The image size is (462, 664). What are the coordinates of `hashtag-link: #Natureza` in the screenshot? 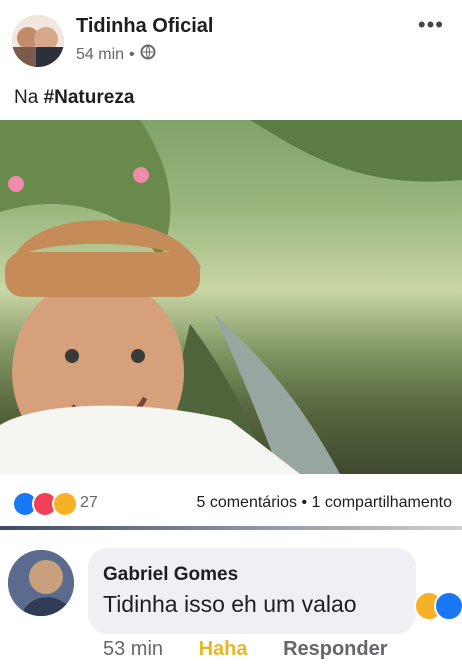 It's located at (89, 97).